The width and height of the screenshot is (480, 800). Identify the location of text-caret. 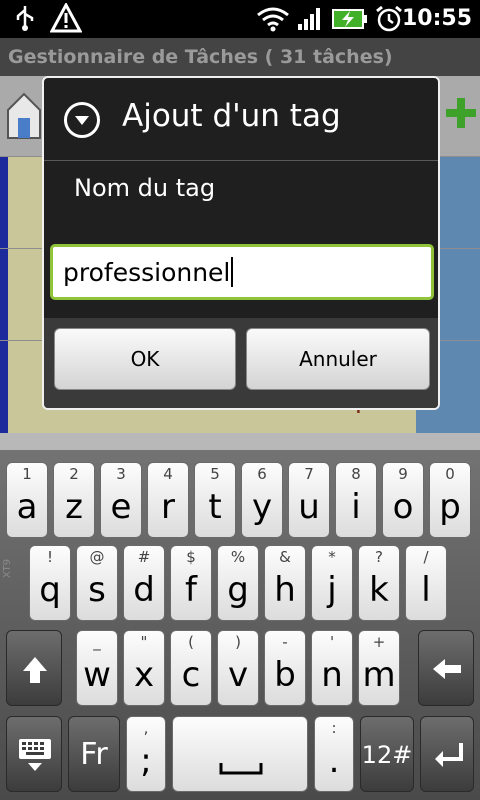
(232, 272).